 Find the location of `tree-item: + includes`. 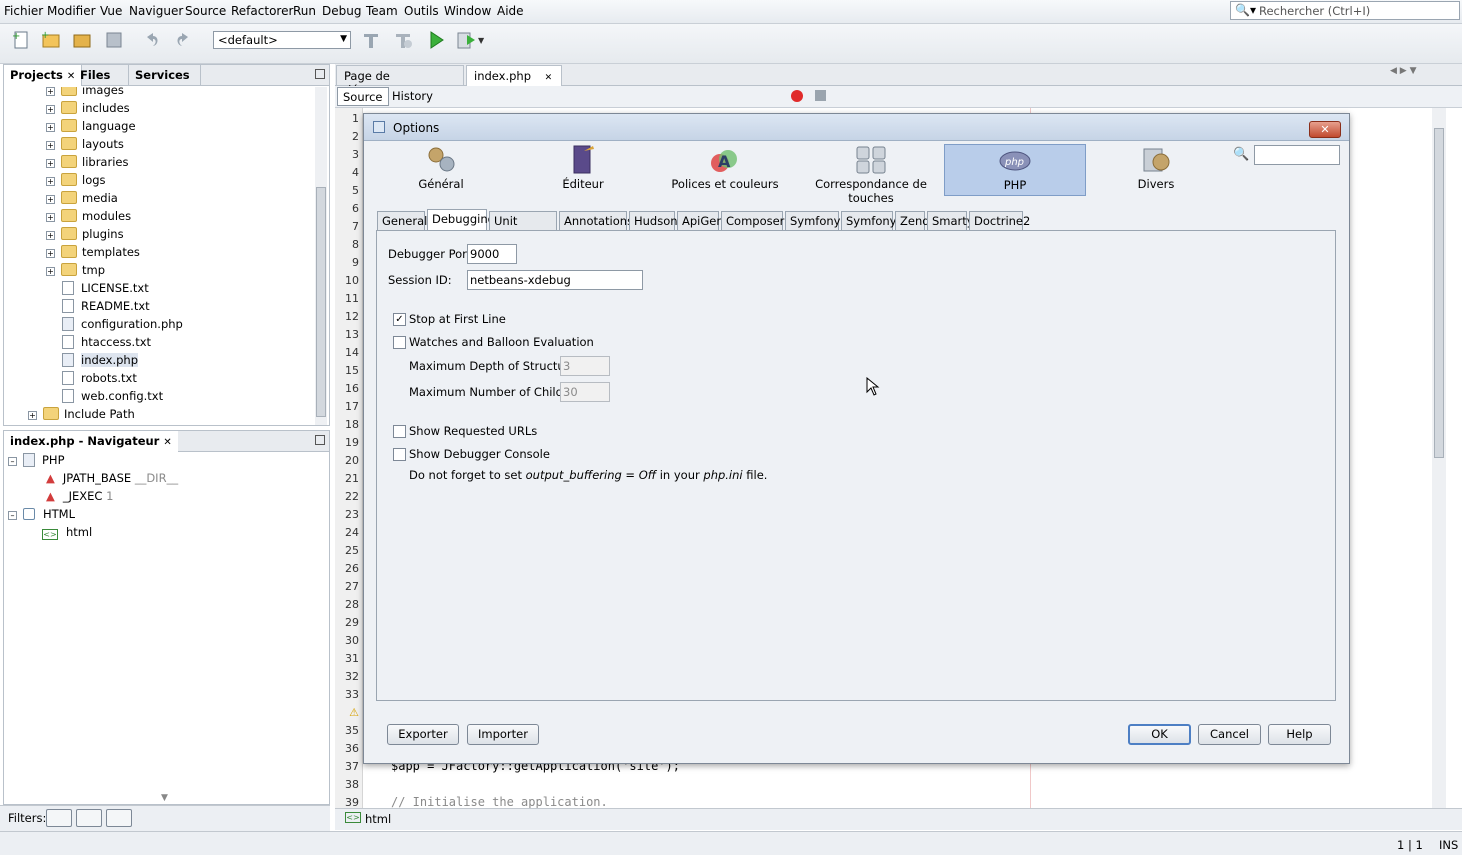

tree-item: + includes is located at coordinates (88, 110).